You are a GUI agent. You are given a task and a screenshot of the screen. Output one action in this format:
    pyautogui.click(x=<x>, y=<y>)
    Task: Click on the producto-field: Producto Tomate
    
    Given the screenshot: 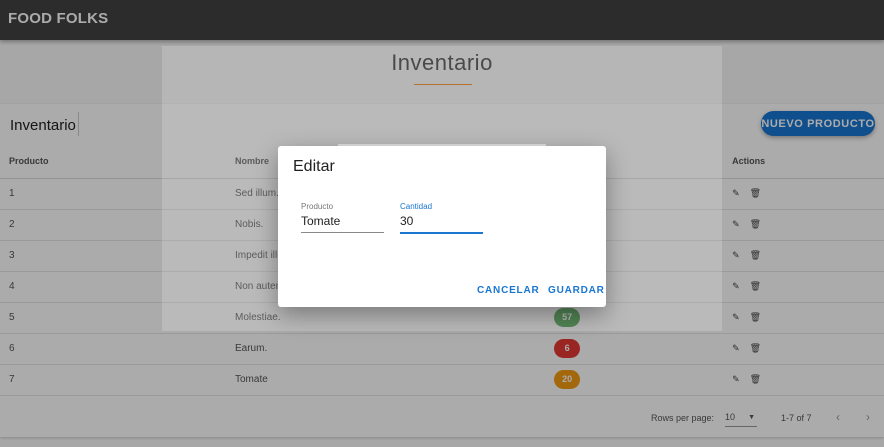 What is the action you would take?
    pyautogui.click(x=342, y=217)
    